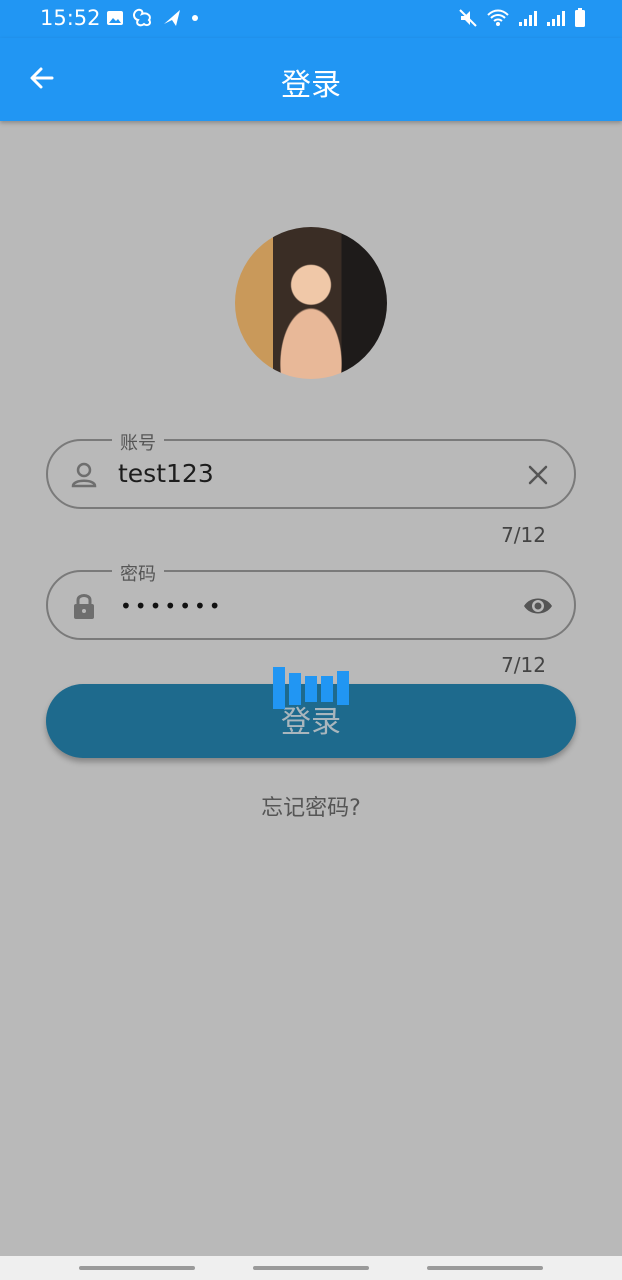 The image size is (622, 1280). What do you see at coordinates (485, 1268) in the screenshot?
I see `nav-back-button` at bounding box center [485, 1268].